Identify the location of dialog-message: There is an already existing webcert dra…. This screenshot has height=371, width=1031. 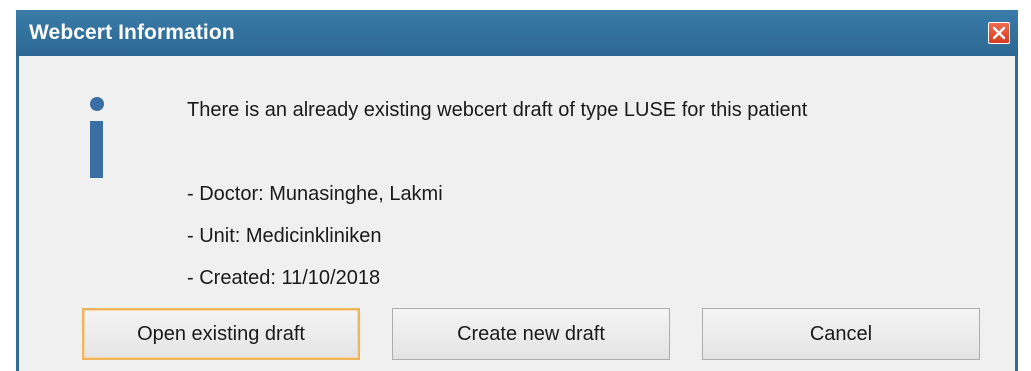
(497, 110).